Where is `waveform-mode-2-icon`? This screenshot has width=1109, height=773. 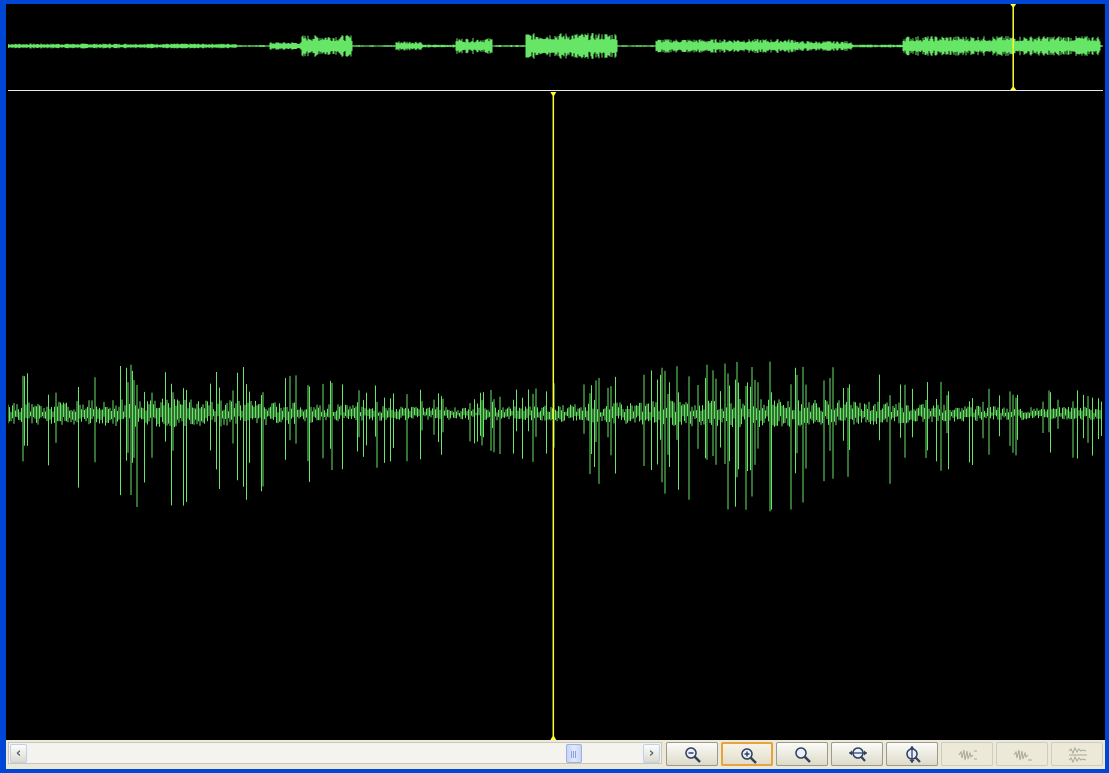 waveform-mode-2-icon is located at coordinates (1022, 755).